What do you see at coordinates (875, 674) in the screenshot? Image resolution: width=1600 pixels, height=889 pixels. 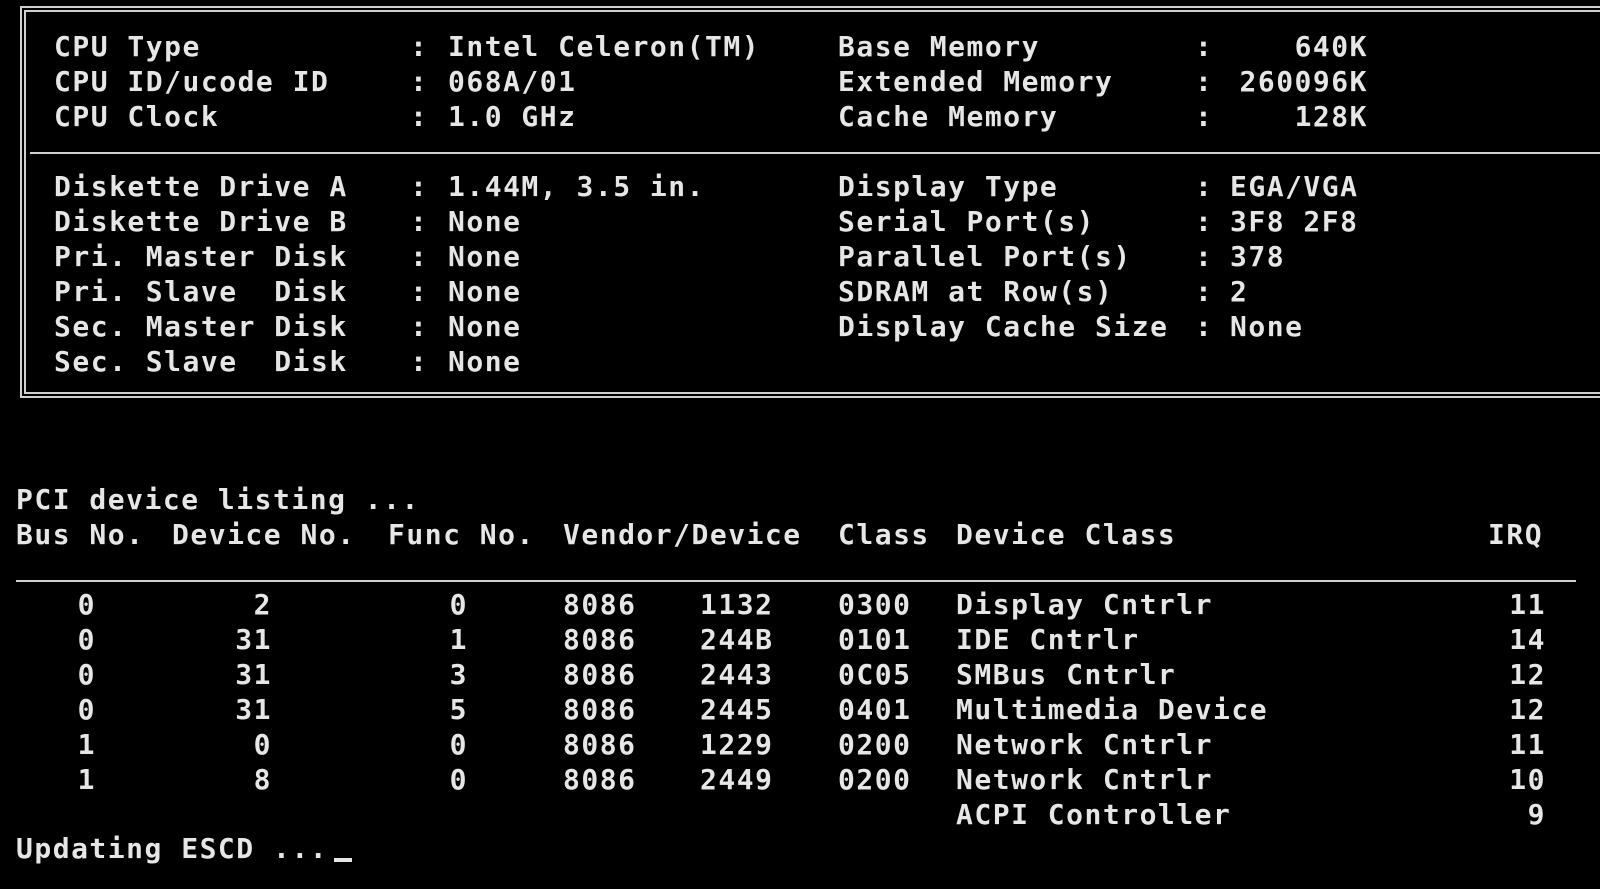 I see `class-code-cell: 0C05` at bounding box center [875, 674].